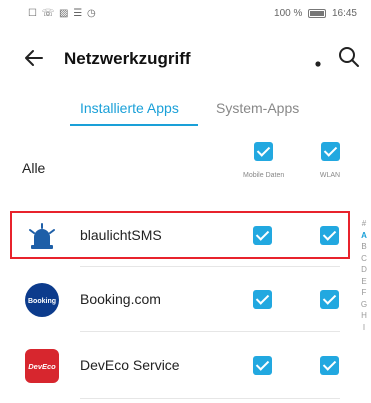 Image resolution: width=371 pixels, height=403 pixels. What do you see at coordinates (349, 57) in the screenshot?
I see `search-icon` at bounding box center [349, 57].